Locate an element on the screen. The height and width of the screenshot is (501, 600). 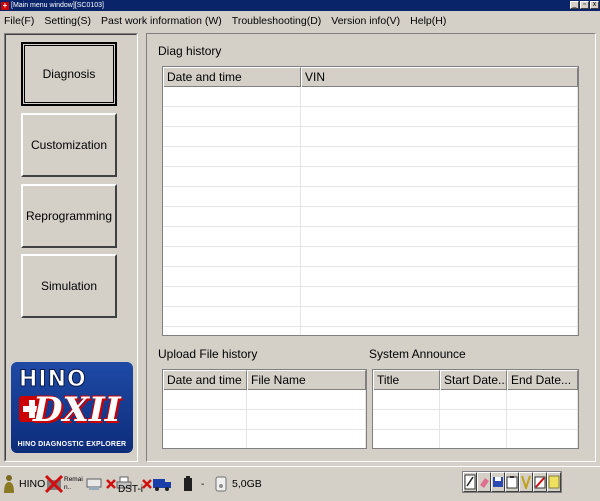
disk-icon is located at coordinates (221, 484).